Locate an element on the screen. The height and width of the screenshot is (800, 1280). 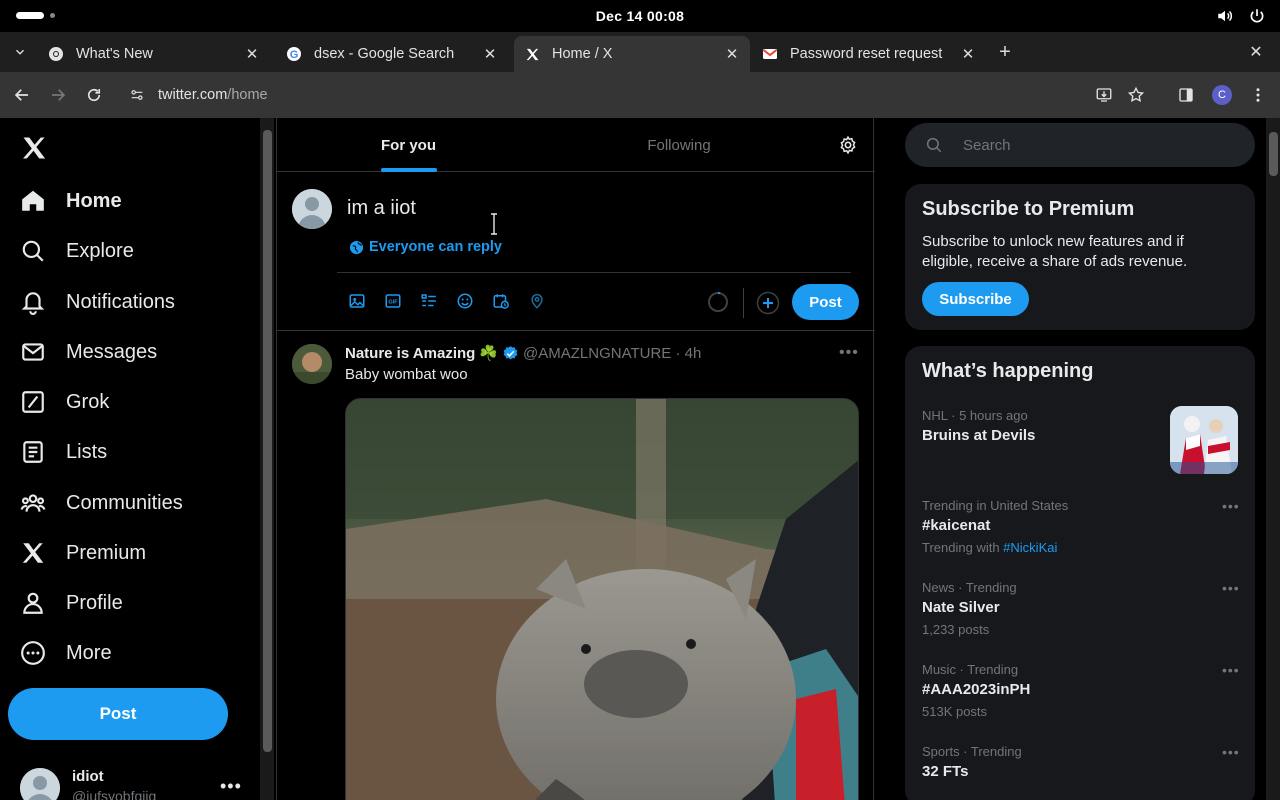
gmail-icon is located at coordinates (770, 54).